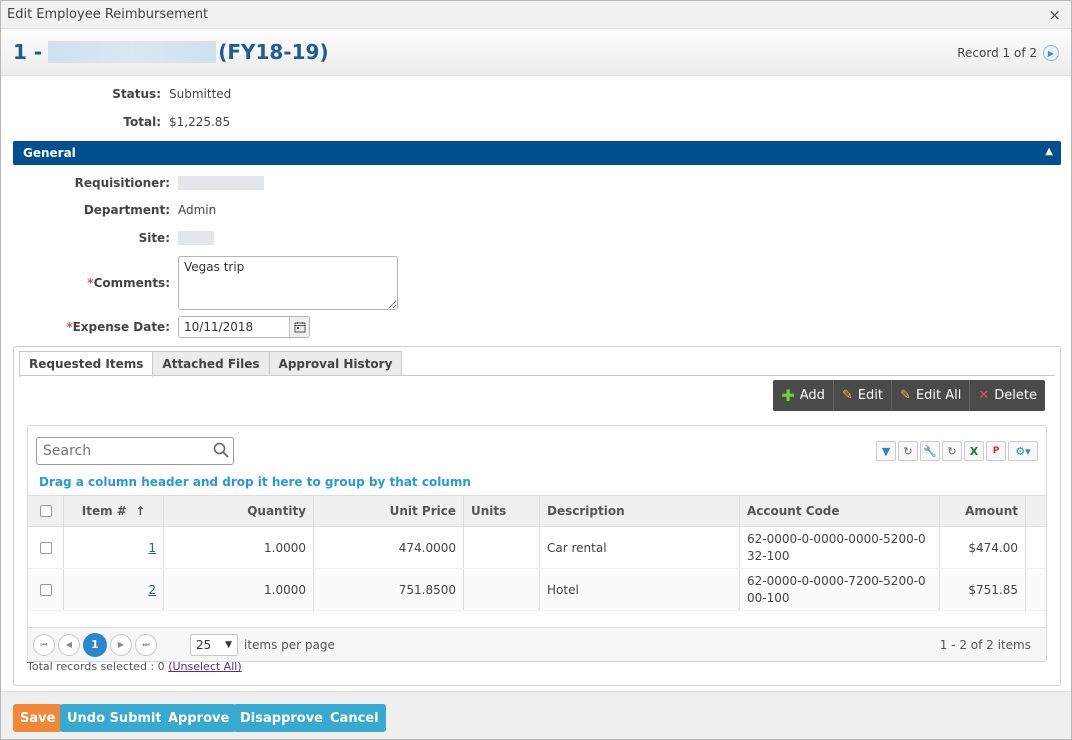 This screenshot has height=740, width=1072. I want to click on disapprove-button: Disapprove, so click(282, 718).